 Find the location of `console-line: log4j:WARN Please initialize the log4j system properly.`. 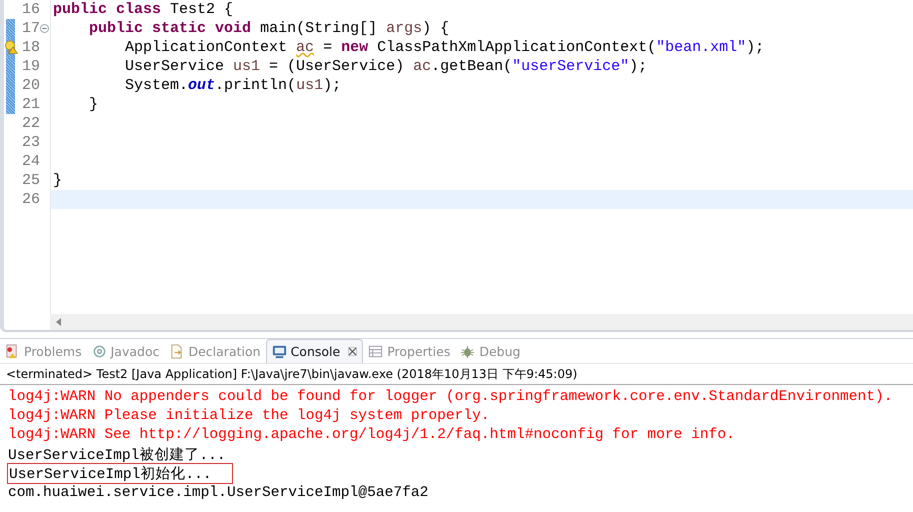

console-line: log4j:WARN Please initialize the log4j system properly. is located at coordinates (249, 416).